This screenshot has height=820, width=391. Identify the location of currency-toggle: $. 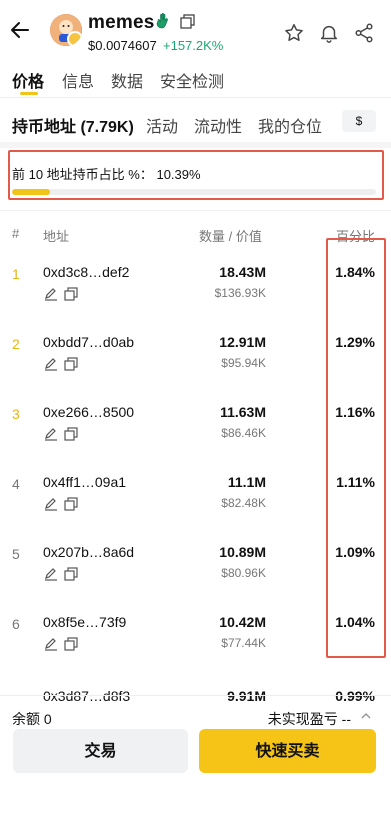
(359, 121).